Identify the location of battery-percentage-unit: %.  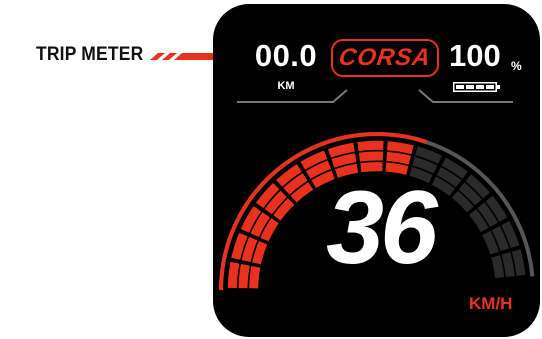
(516, 66).